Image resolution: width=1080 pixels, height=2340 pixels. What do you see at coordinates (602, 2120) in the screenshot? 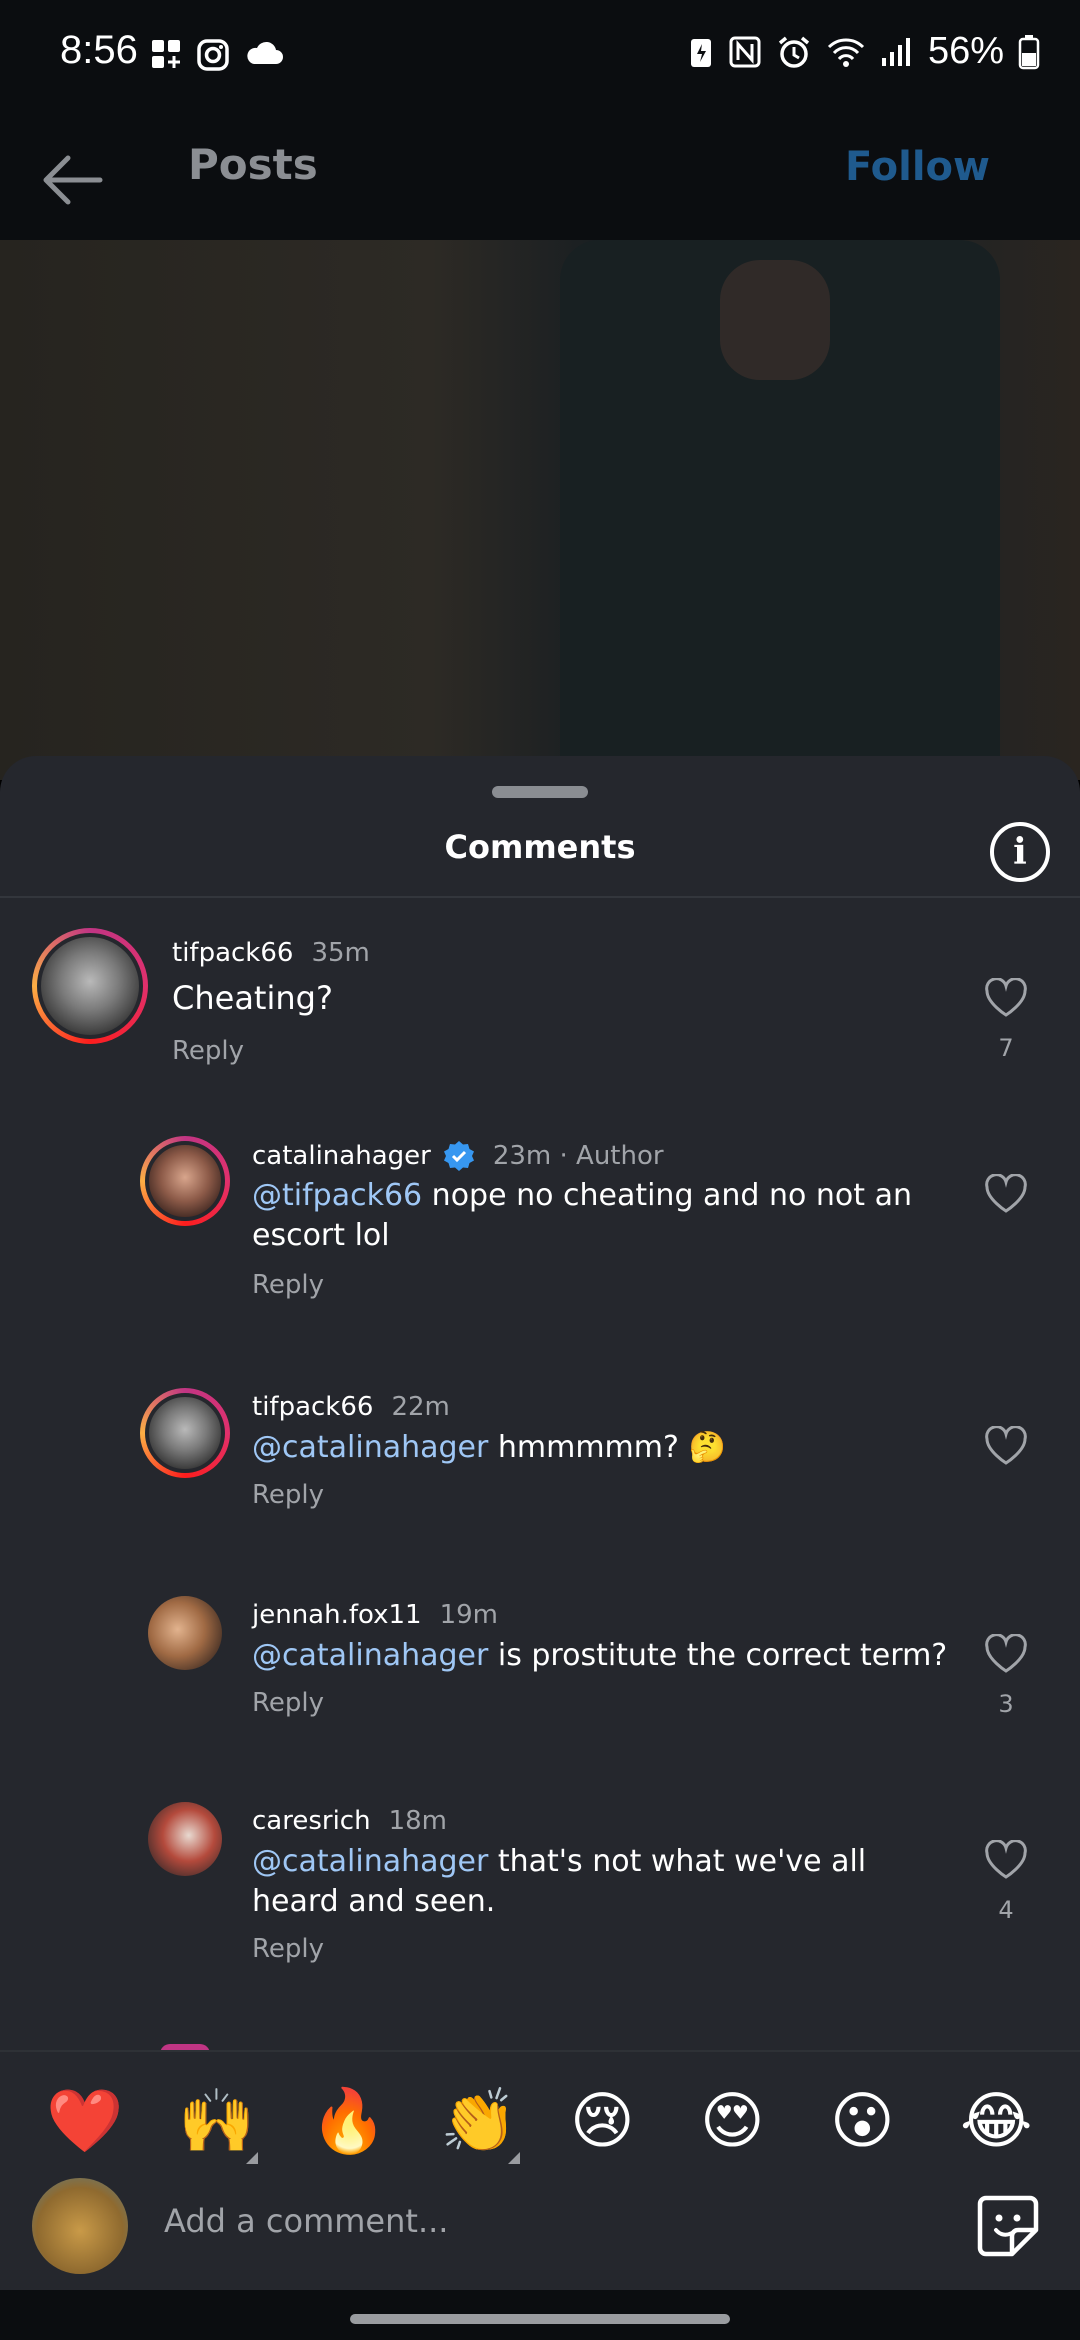
I see `emoji-crying: 😢` at bounding box center [602, 2120].